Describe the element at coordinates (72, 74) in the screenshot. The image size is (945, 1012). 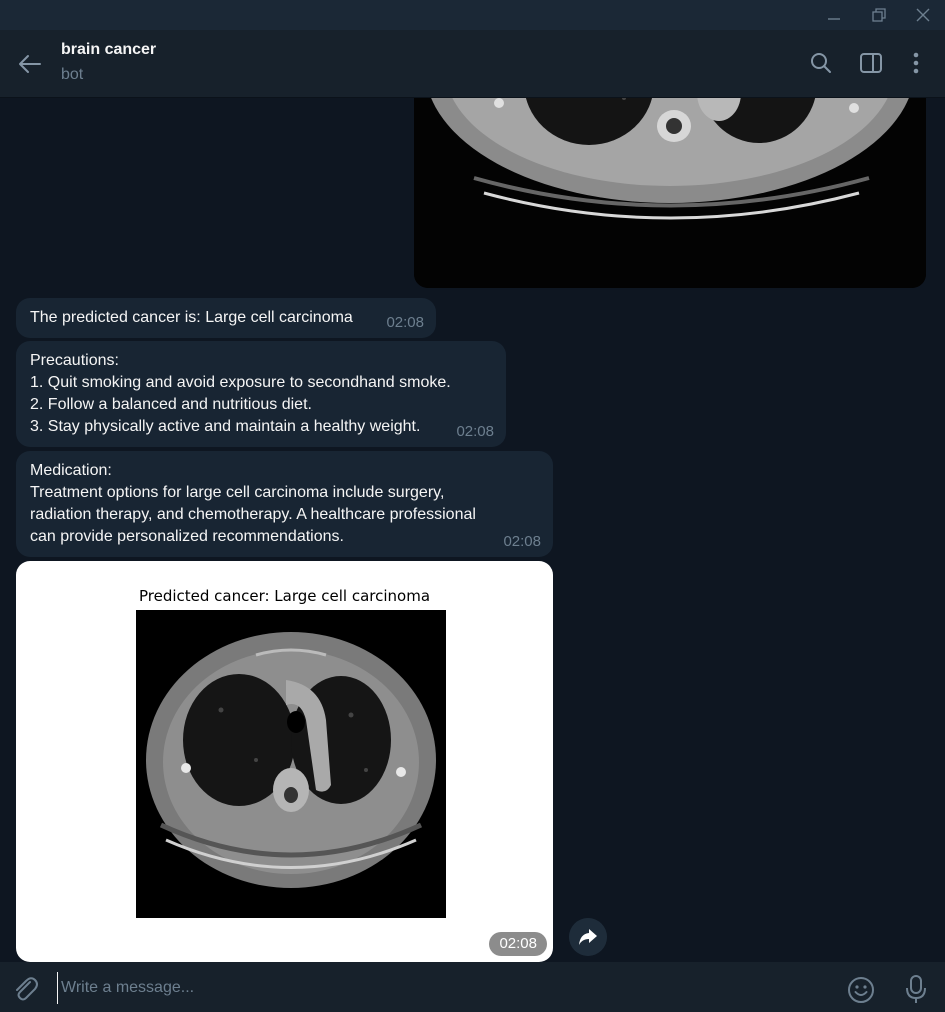
I see `chat-status: bot` at that location.